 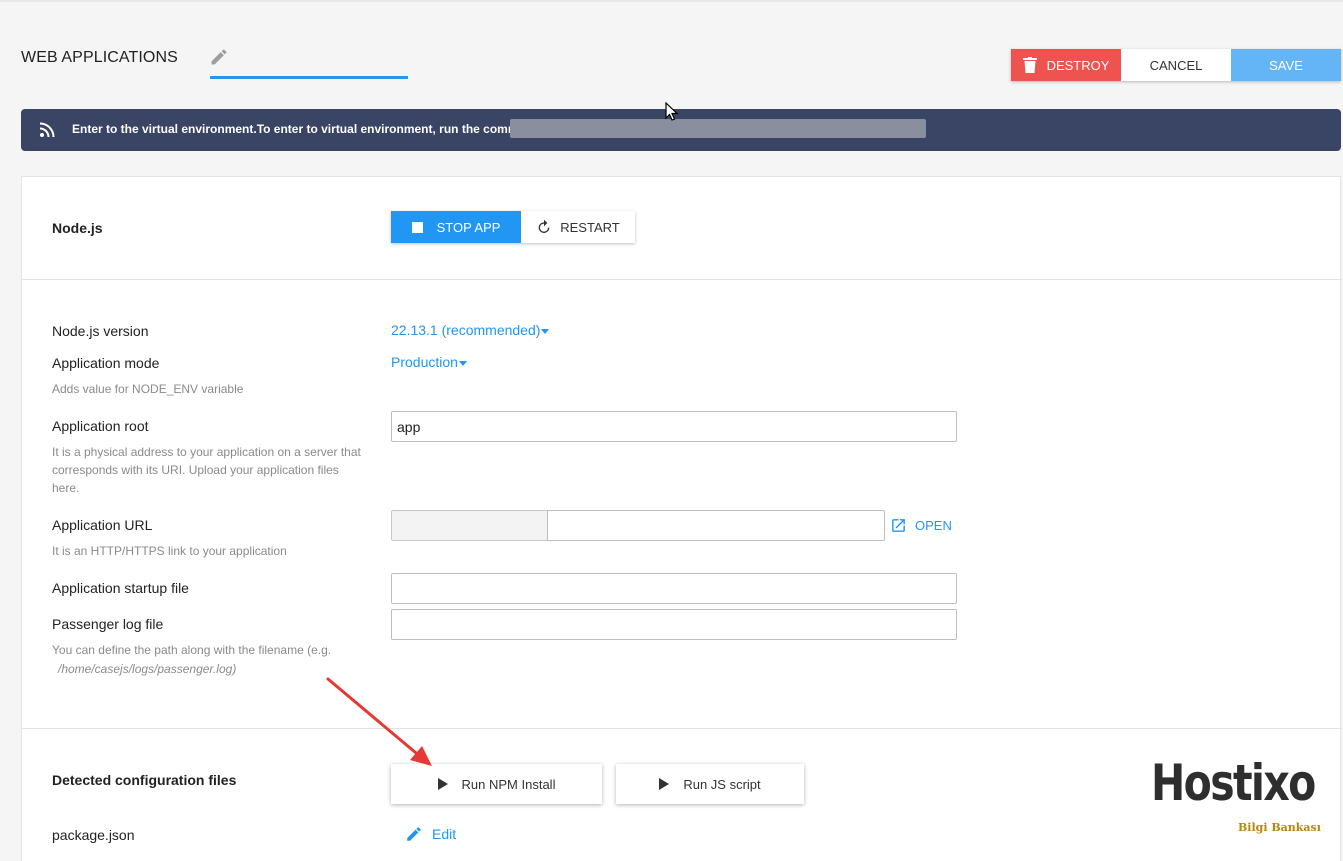 What do you see at coordinates (1233, 783) in the screenshot?
I see `logo-wordmark: Hostixo` at bounding box center [1233, 783].